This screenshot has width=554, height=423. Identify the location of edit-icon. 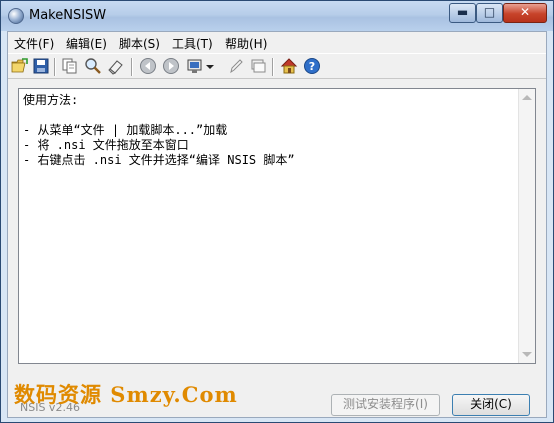
(236, 66).